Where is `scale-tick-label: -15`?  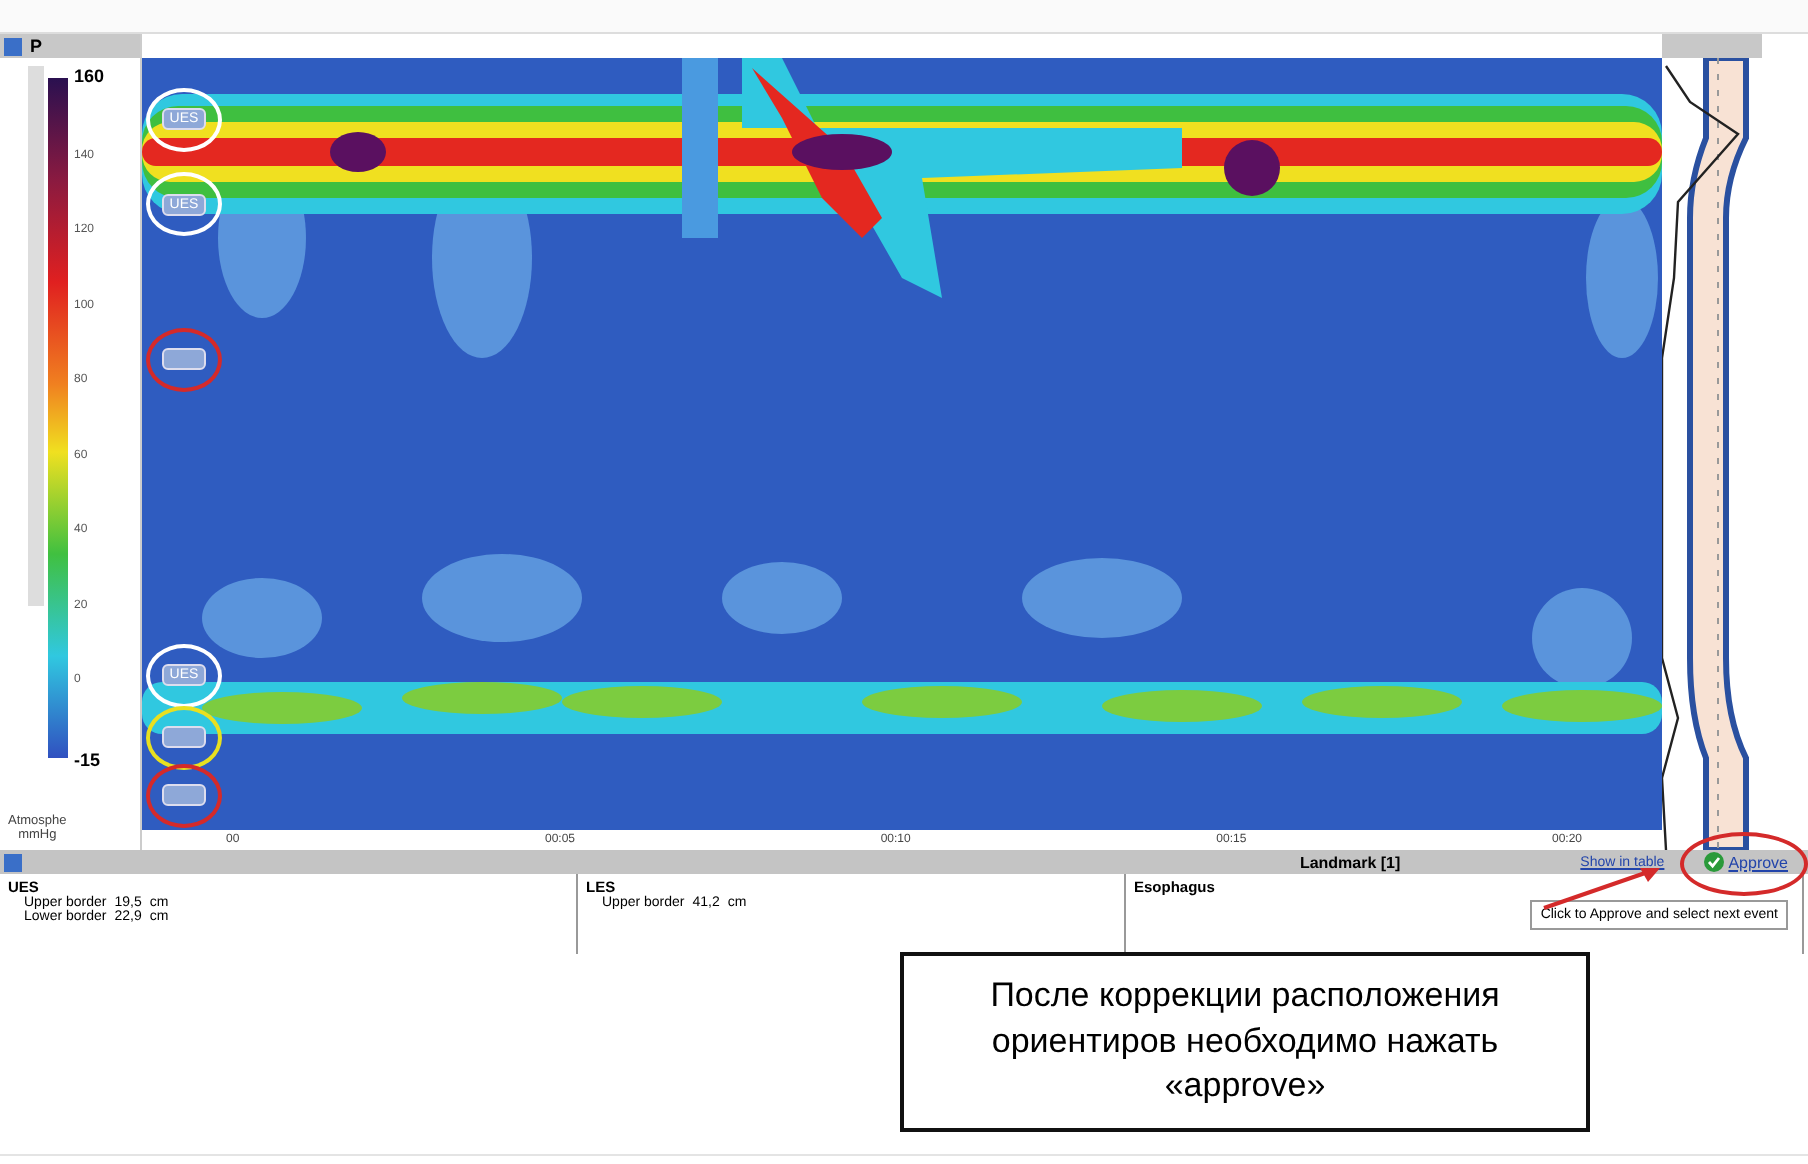 scale-tick-label: -15 is located at coordinates (88, 759).